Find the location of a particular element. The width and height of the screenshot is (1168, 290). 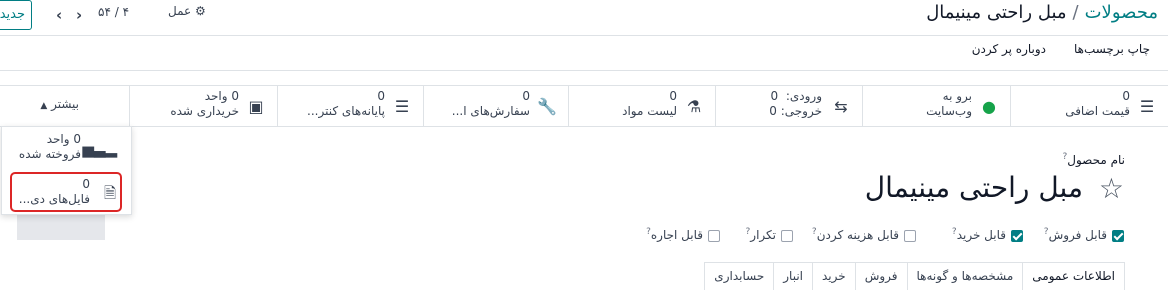

checkbox-label: تکرار is located at coordinates (763, 235).